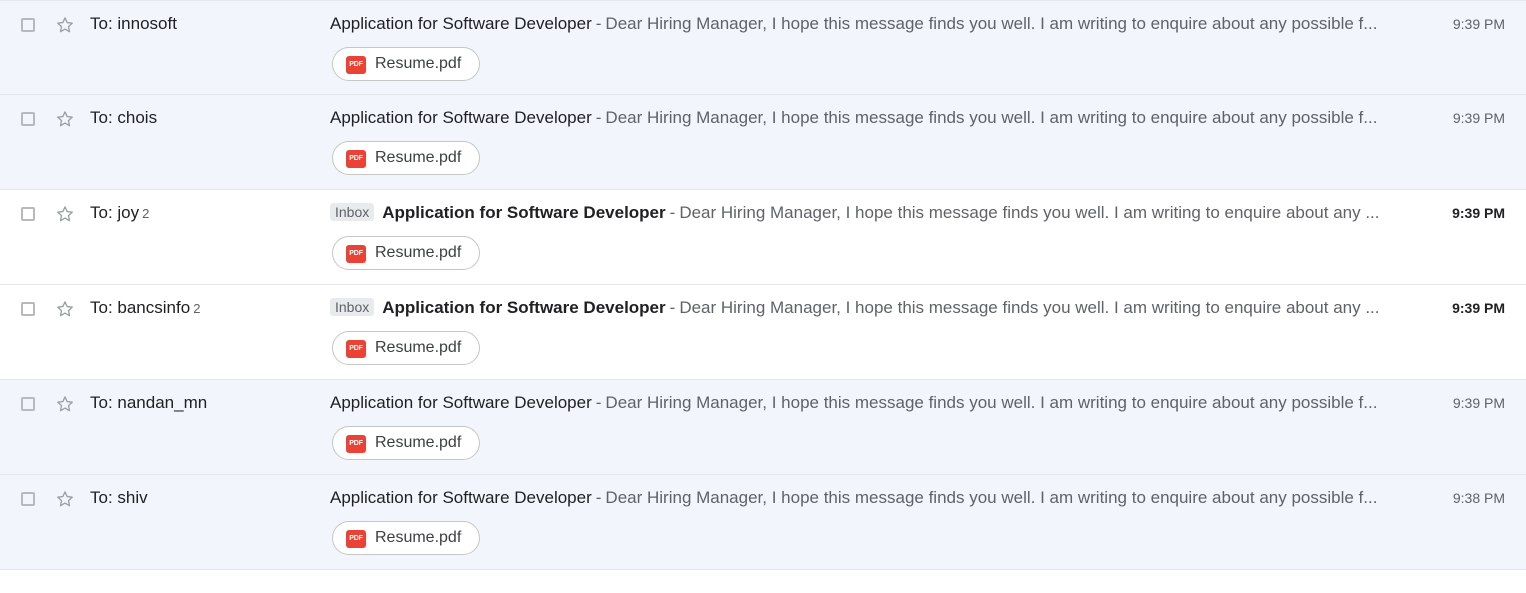 This screenshot has width=1526, height=593. I want to click on recipient-name: To: chois, so click(124, 117).